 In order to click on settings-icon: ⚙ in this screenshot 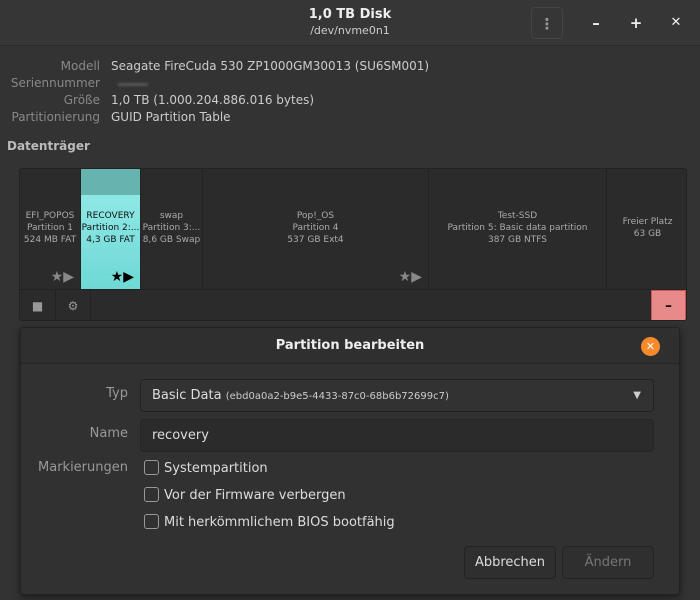, I will do `click(73, 305)`.